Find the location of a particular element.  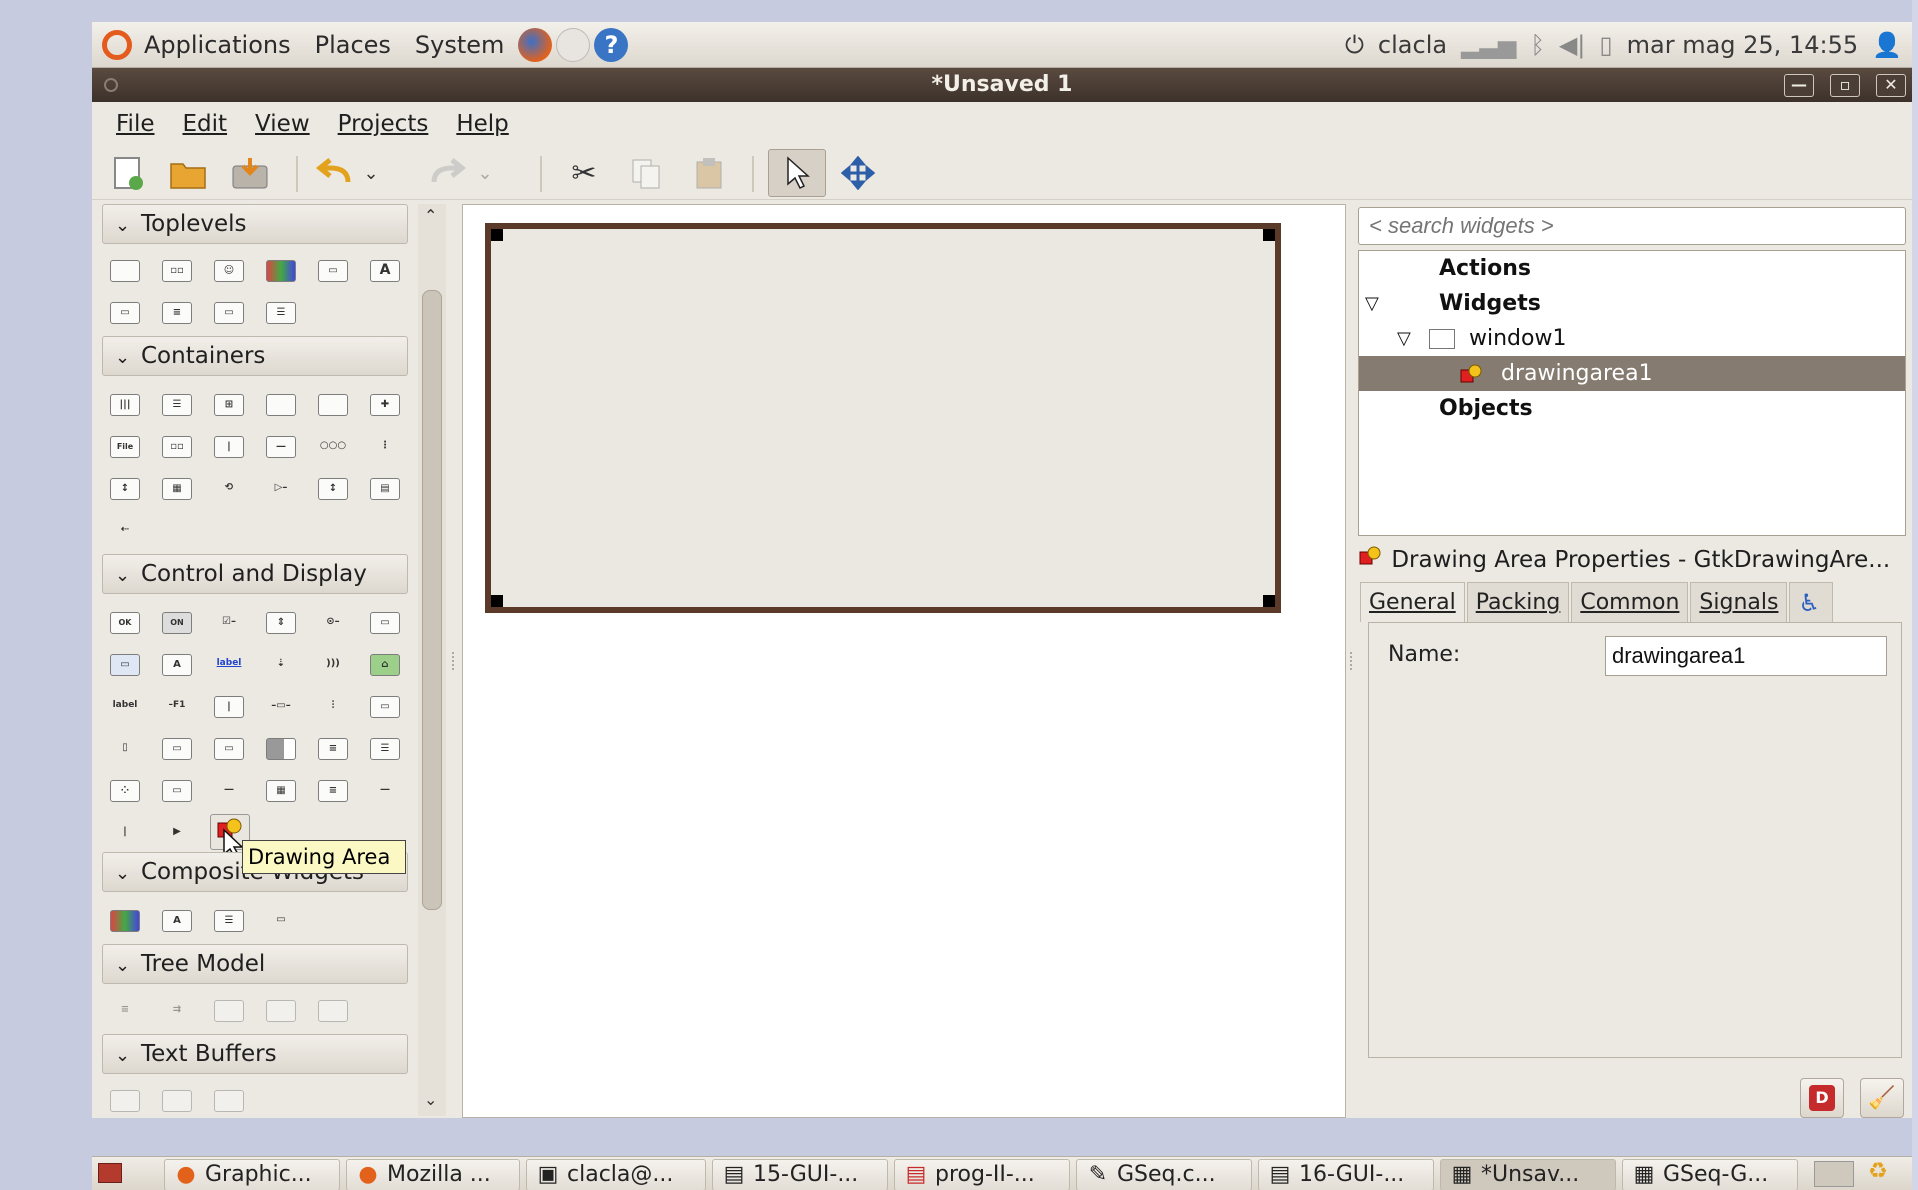

scroll-down-icon: ⌄ is located at coordinates (430, 1099).